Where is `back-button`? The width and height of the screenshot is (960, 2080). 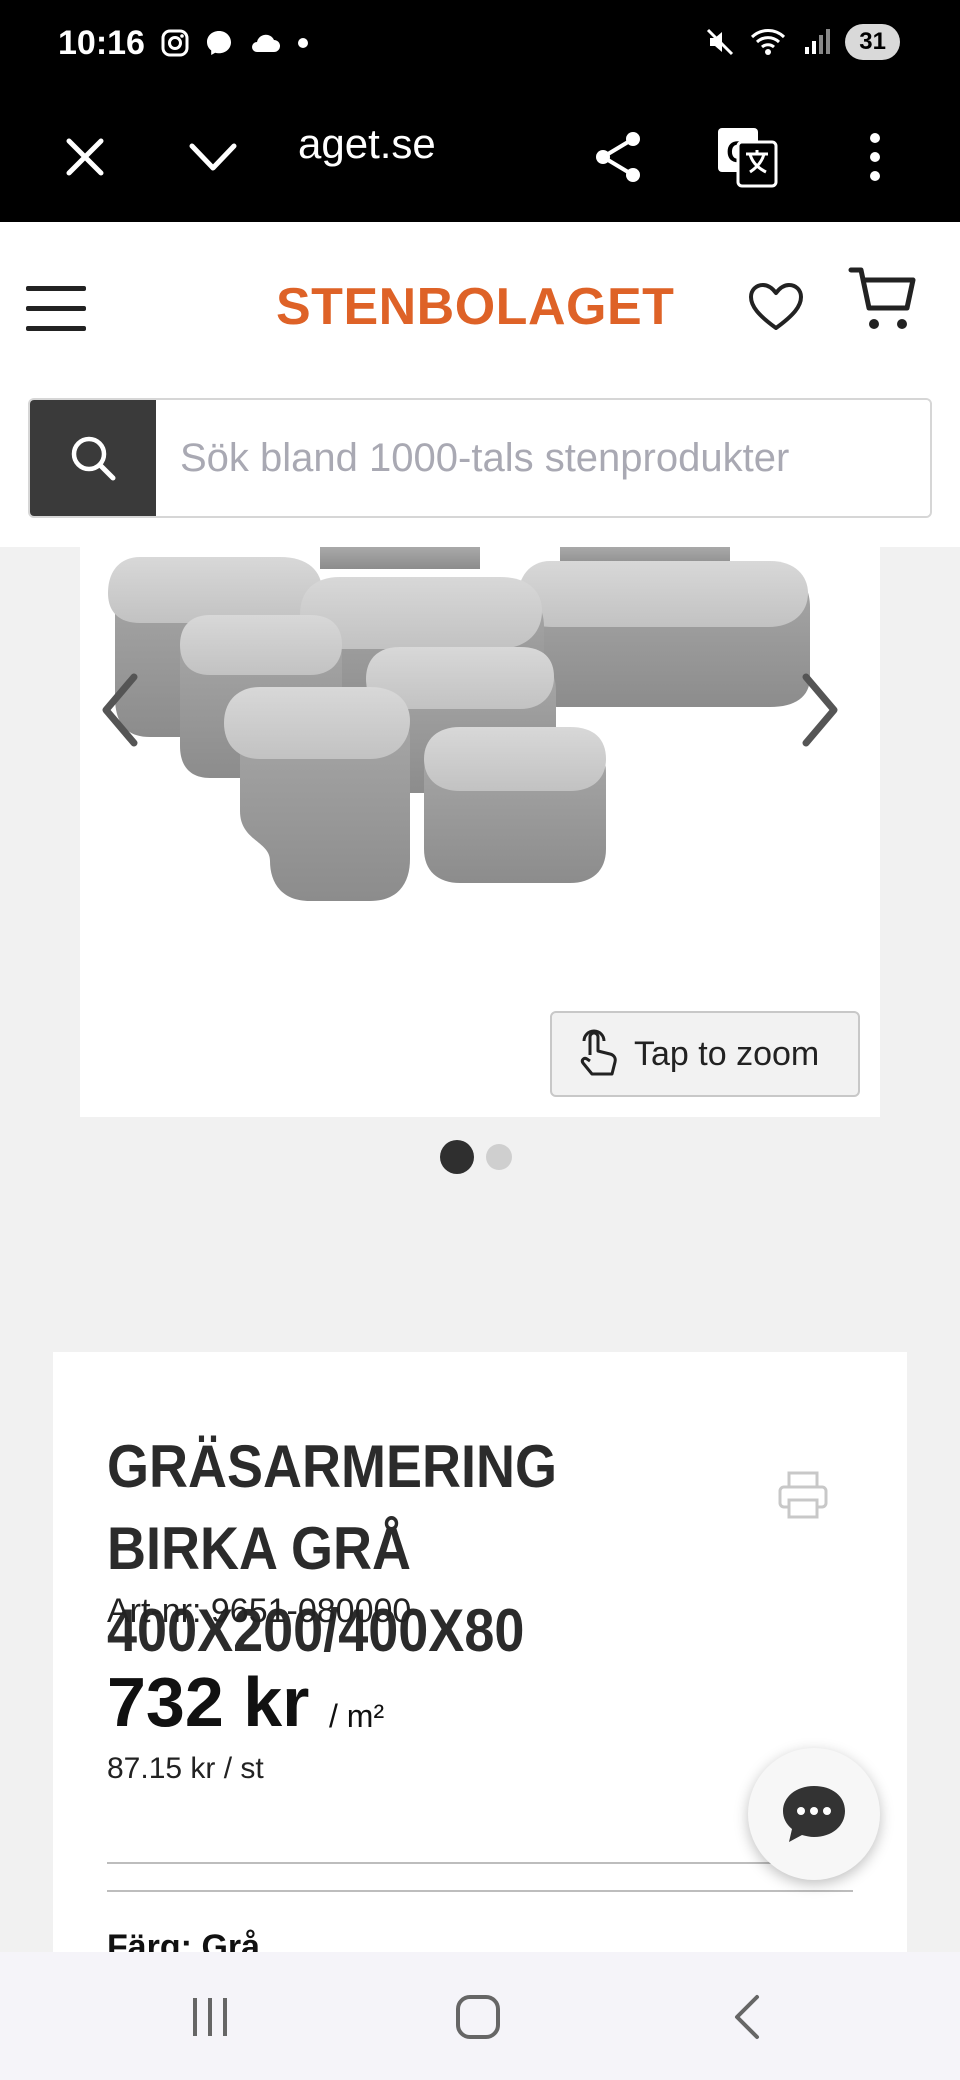
back-button is located at coordinates (746, 2017).